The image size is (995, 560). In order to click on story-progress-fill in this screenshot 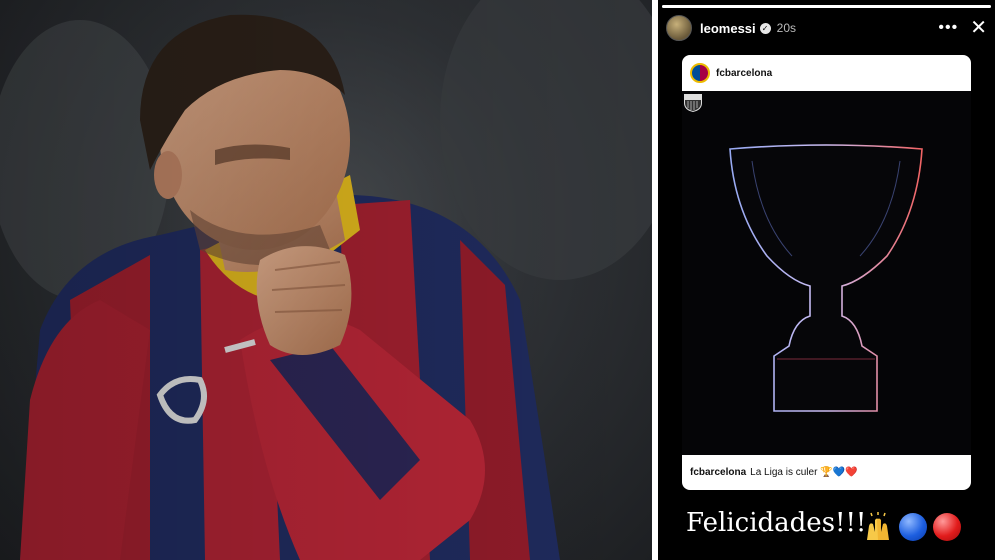, I will do `click(826, 6)`.